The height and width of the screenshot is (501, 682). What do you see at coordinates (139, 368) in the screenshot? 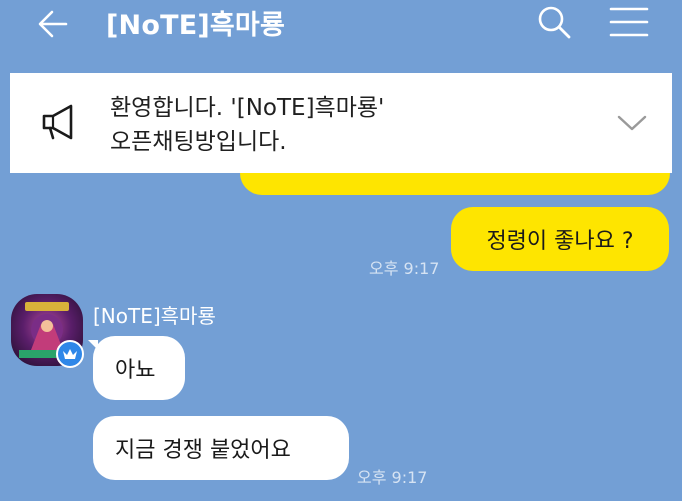
I see `received-message-bubble: 아뇨` at bounding box center [139, 368].